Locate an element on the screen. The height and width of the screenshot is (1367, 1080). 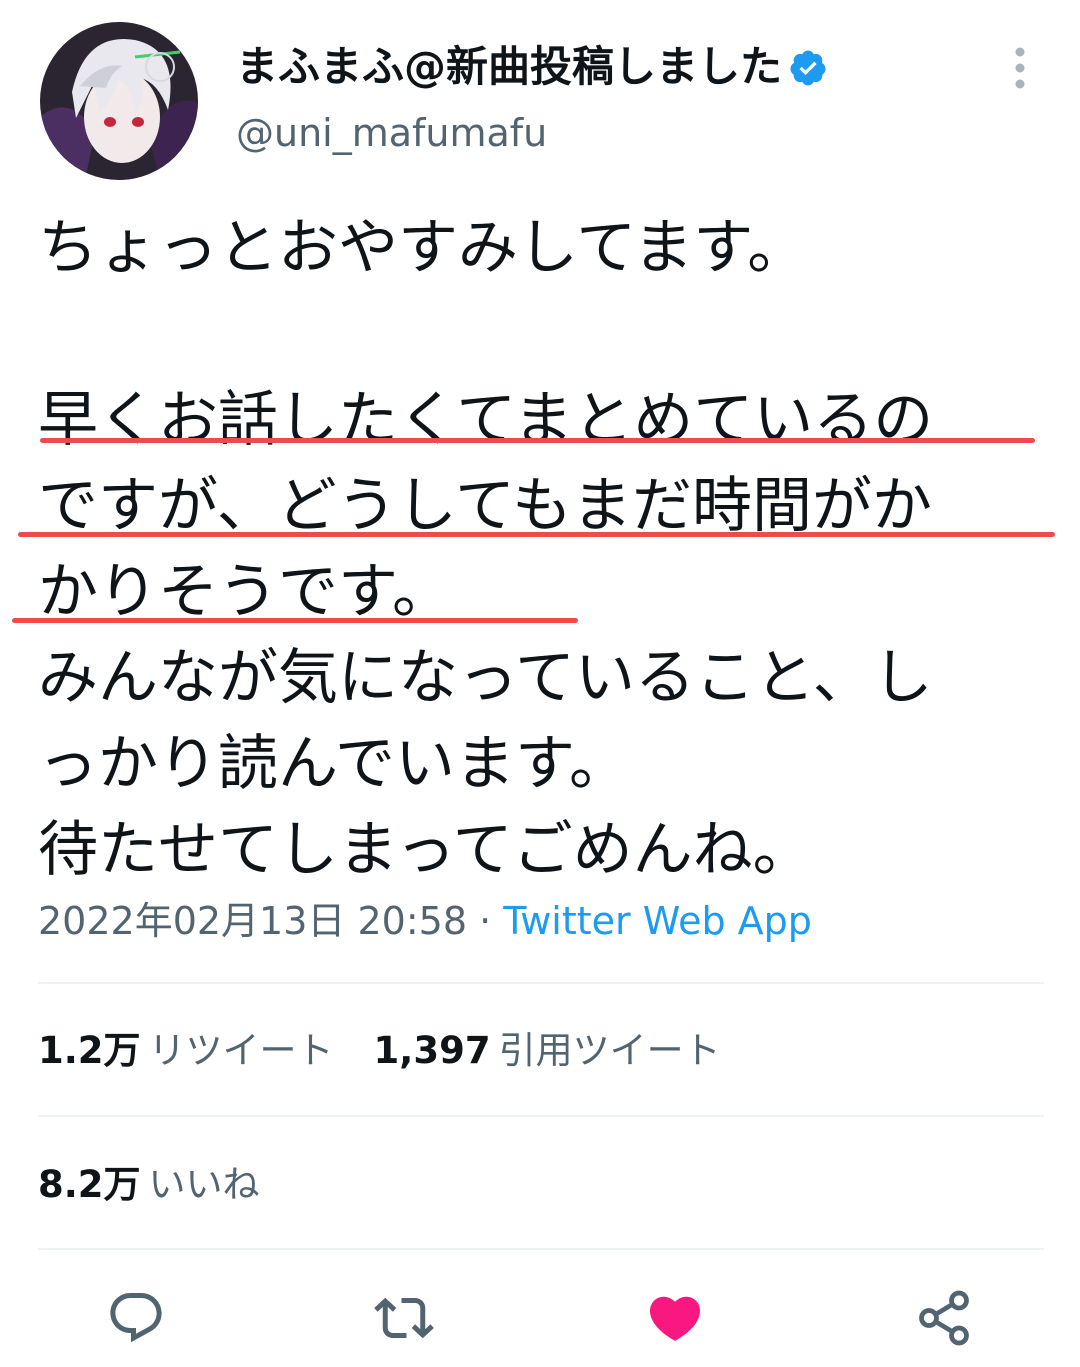
quotes-count: 1,397 is located at coordinates (432, 1050).